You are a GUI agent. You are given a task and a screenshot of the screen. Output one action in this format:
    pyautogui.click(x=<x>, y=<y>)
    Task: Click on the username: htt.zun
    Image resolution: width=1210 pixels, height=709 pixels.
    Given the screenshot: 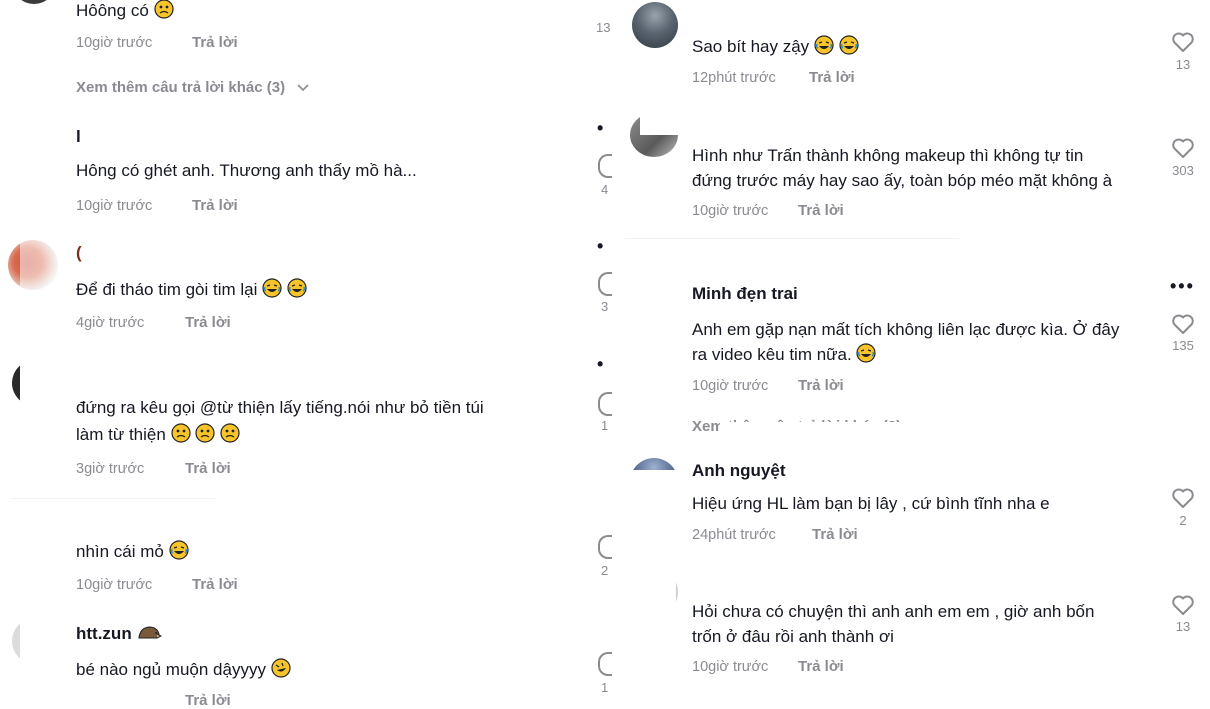 What is the action you would take?
    pyautogui.click(x=119, y=633)
    